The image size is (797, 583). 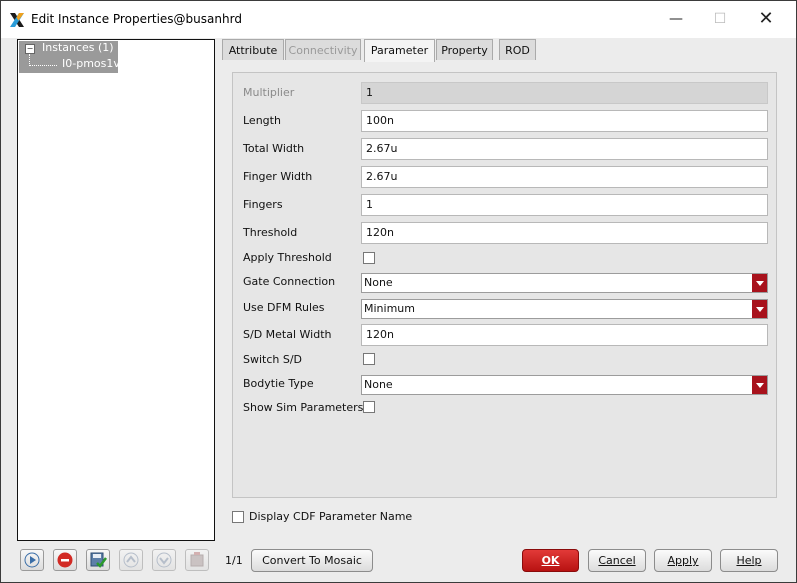 What do you see at coordinates (564, 335) in the screenshot?
I see `sd-metal-width-field: 120n` at bounding box center [564, 335].